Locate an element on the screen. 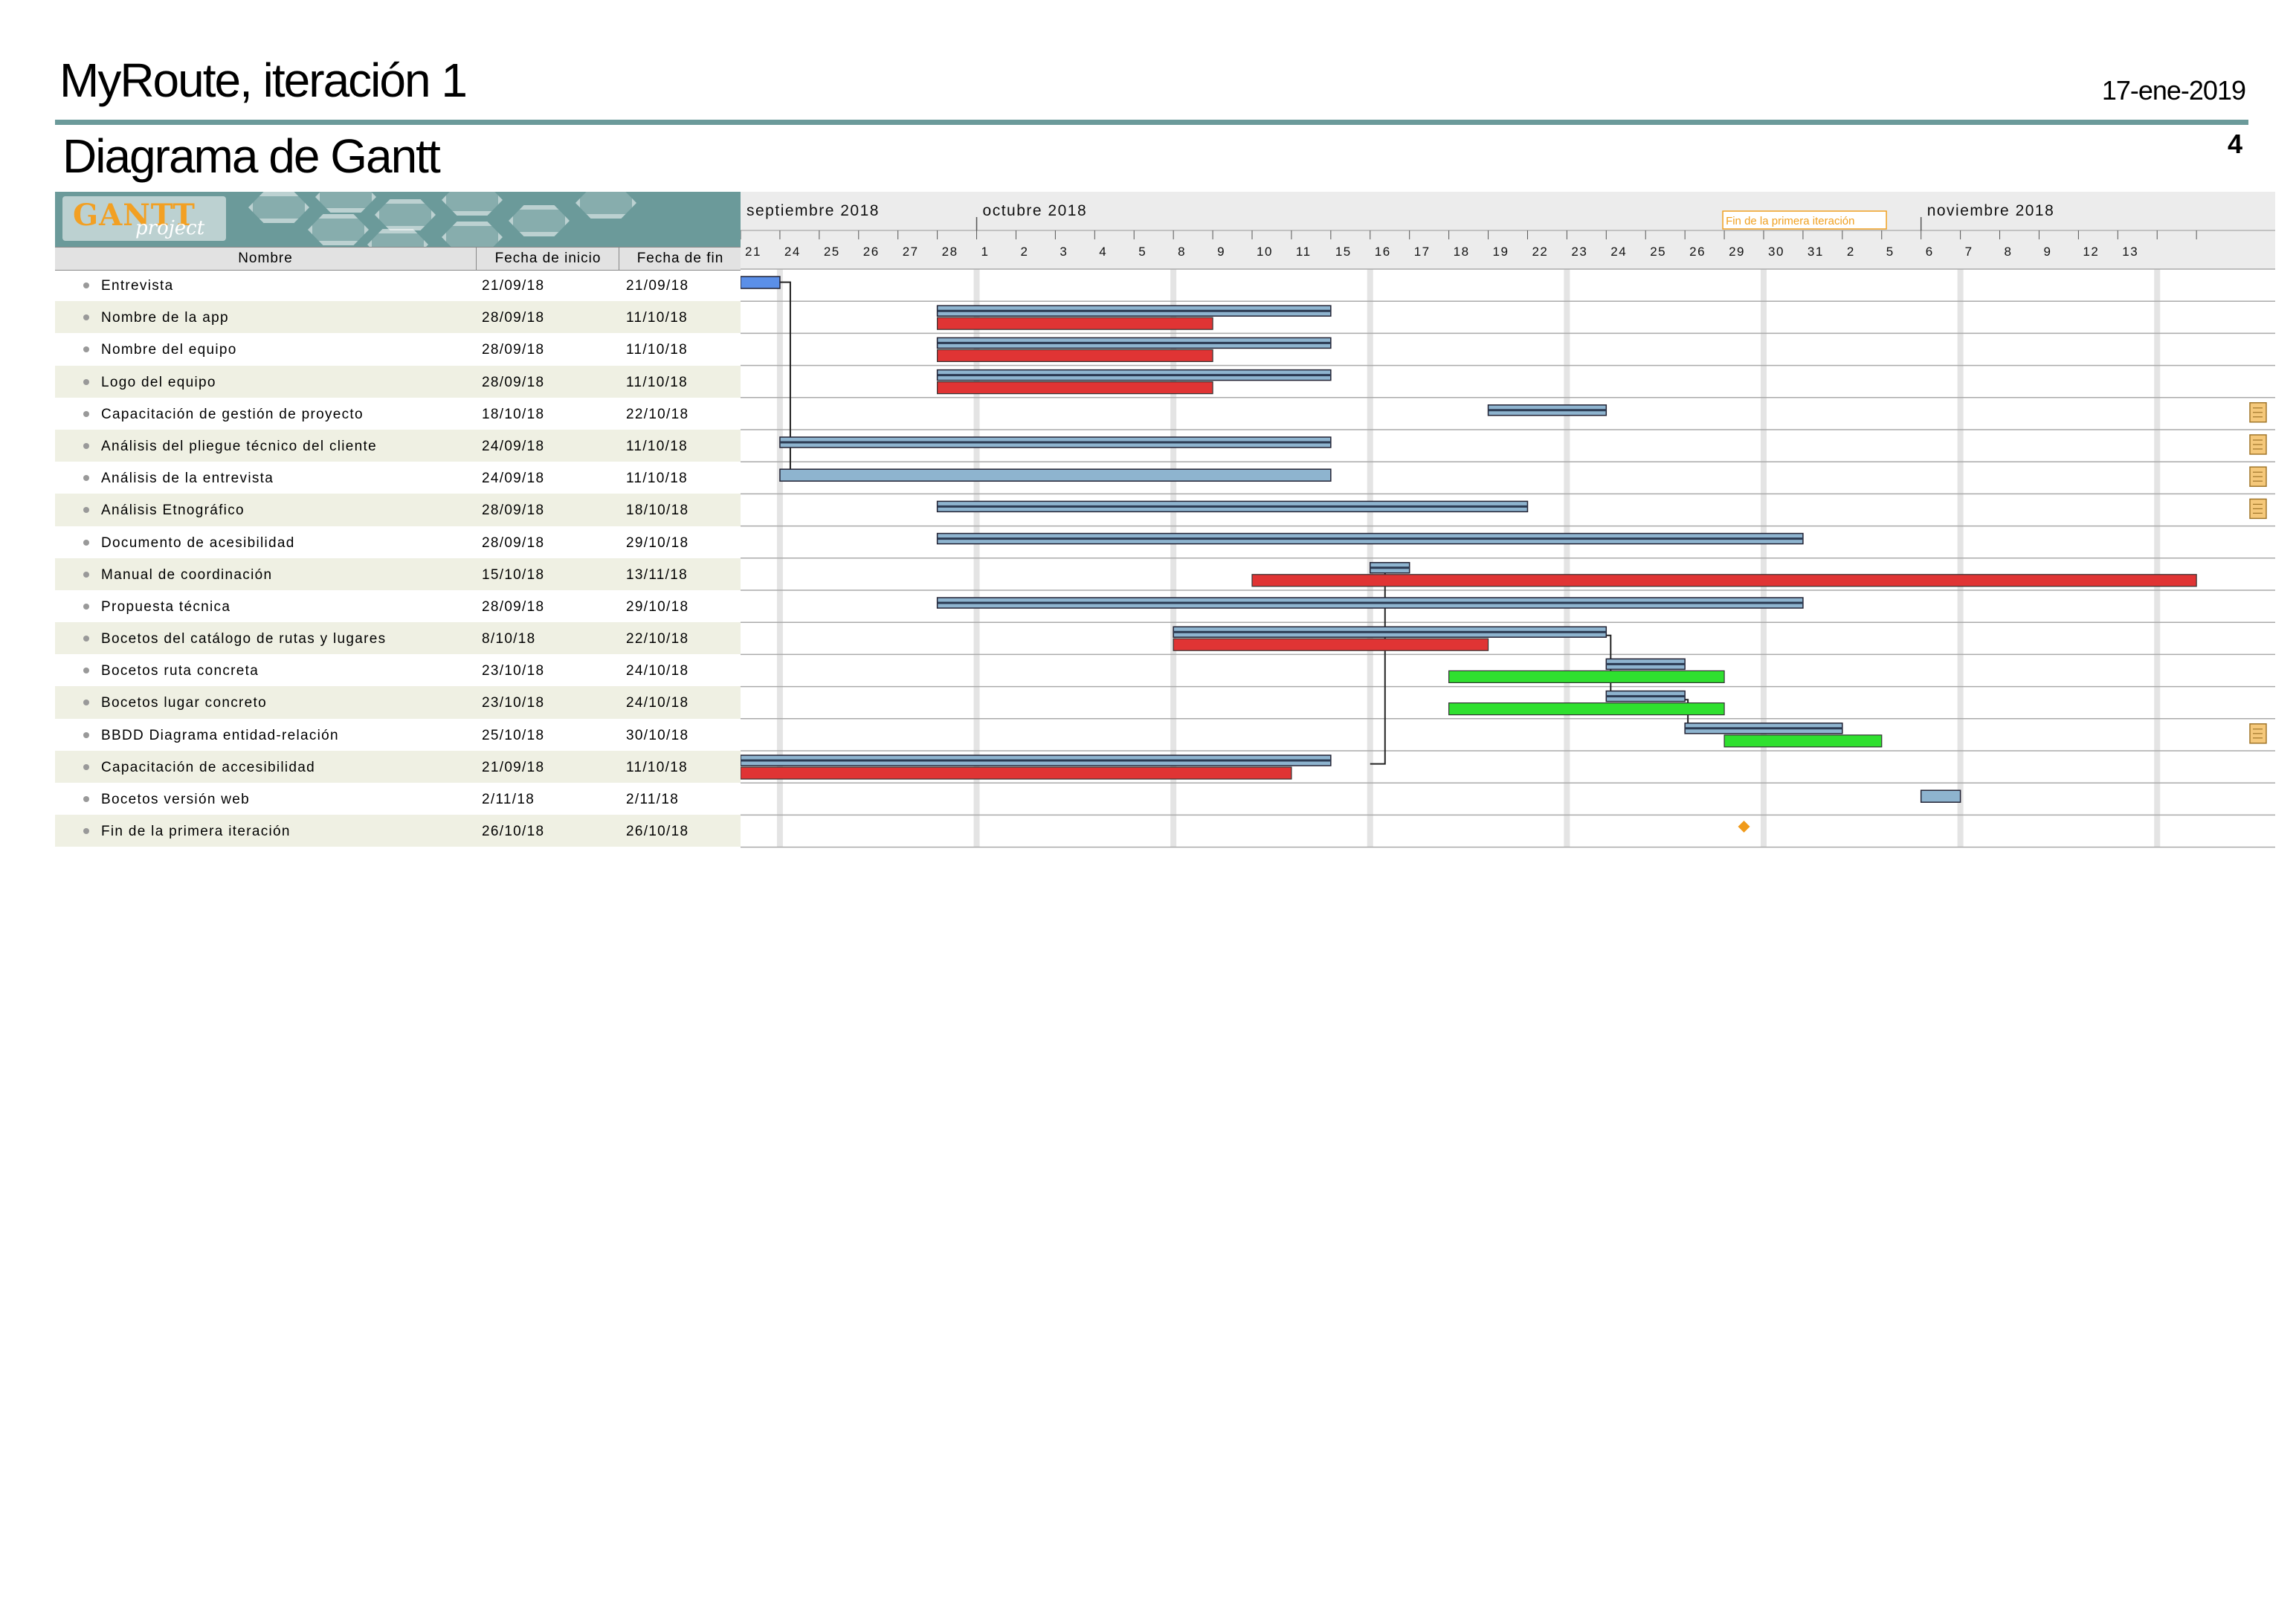  day-label: 6 is located at coordinates (1930, 252).